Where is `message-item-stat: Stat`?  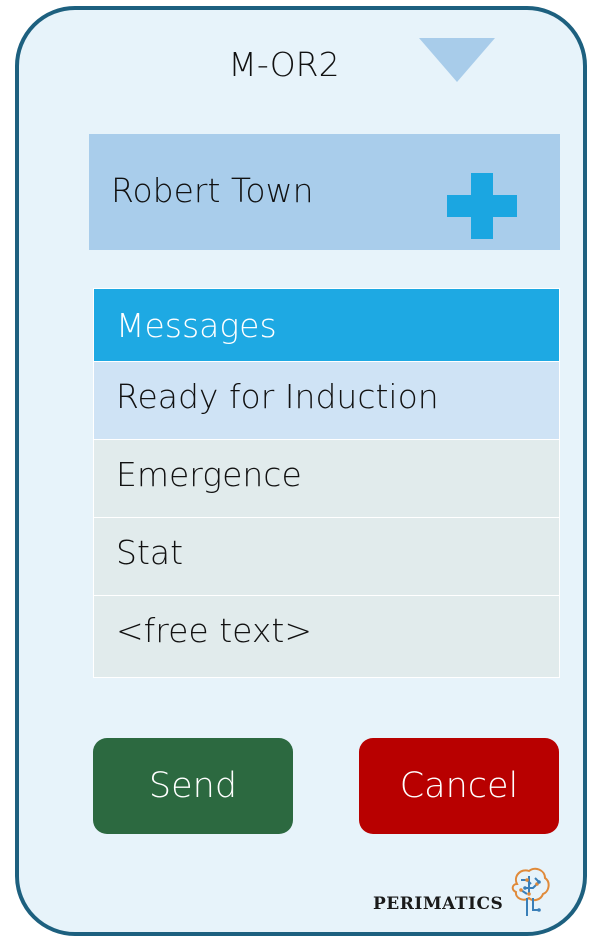
message-item-stat: Stat is located at coordinates (326, 556).